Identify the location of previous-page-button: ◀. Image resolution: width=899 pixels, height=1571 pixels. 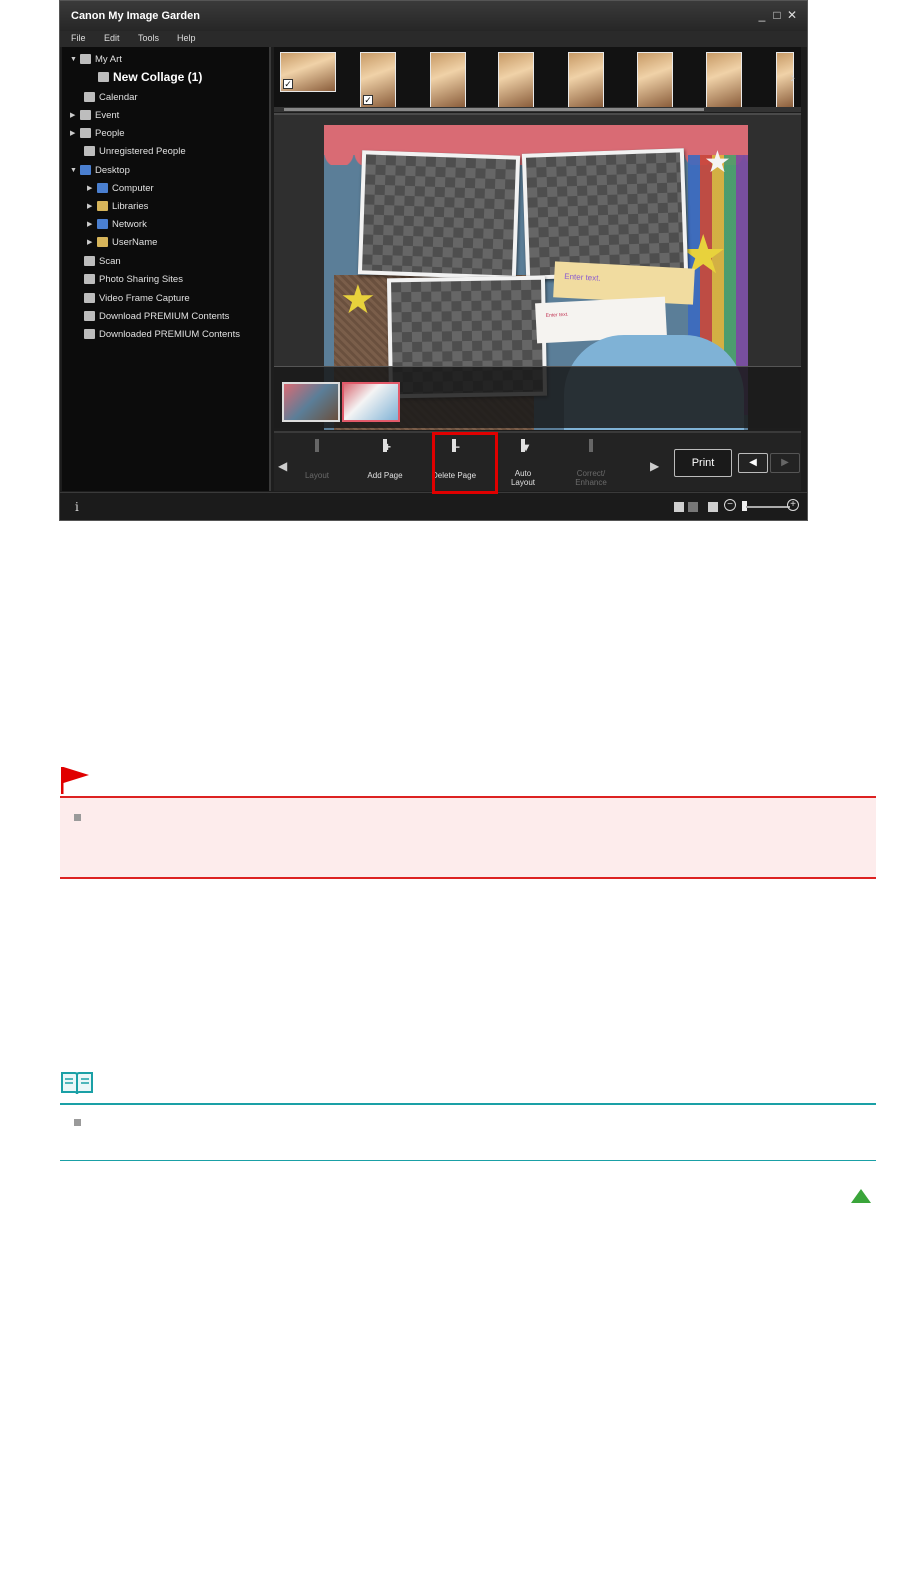
(753, 463).